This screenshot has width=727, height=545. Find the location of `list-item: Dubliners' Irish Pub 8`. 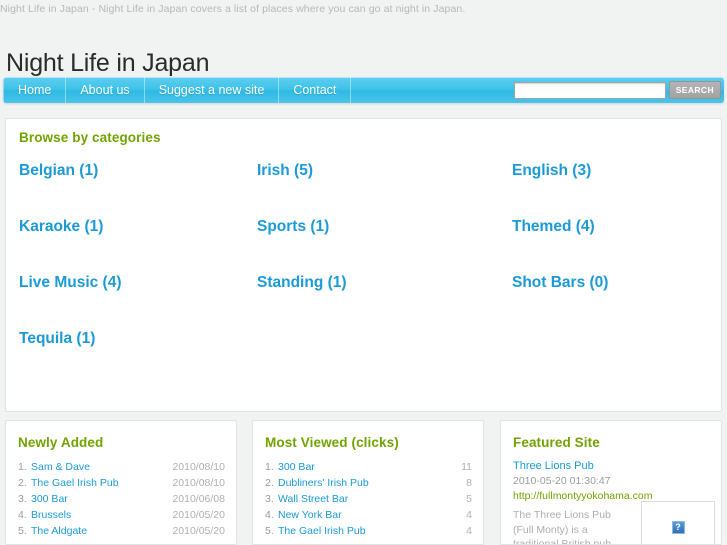

list-item: Dubliners' Irish Pub 8 is located at coordinates (368, 483).